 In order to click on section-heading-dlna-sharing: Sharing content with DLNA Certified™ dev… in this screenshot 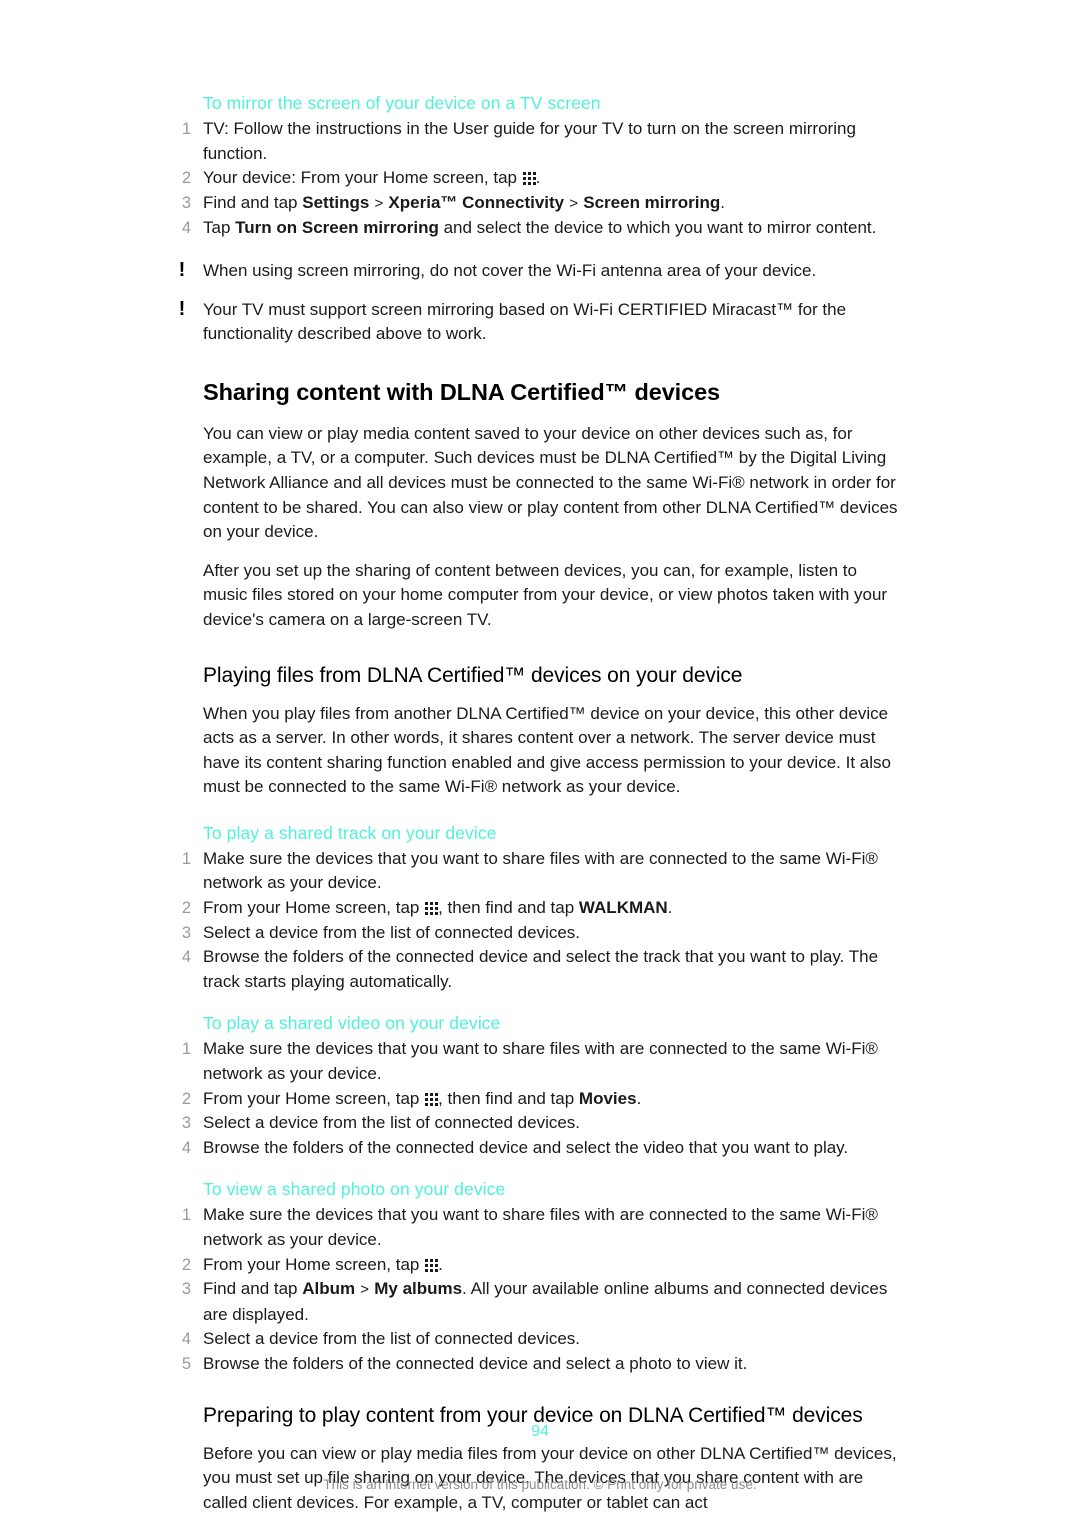, I will do `click(462, 391)`.